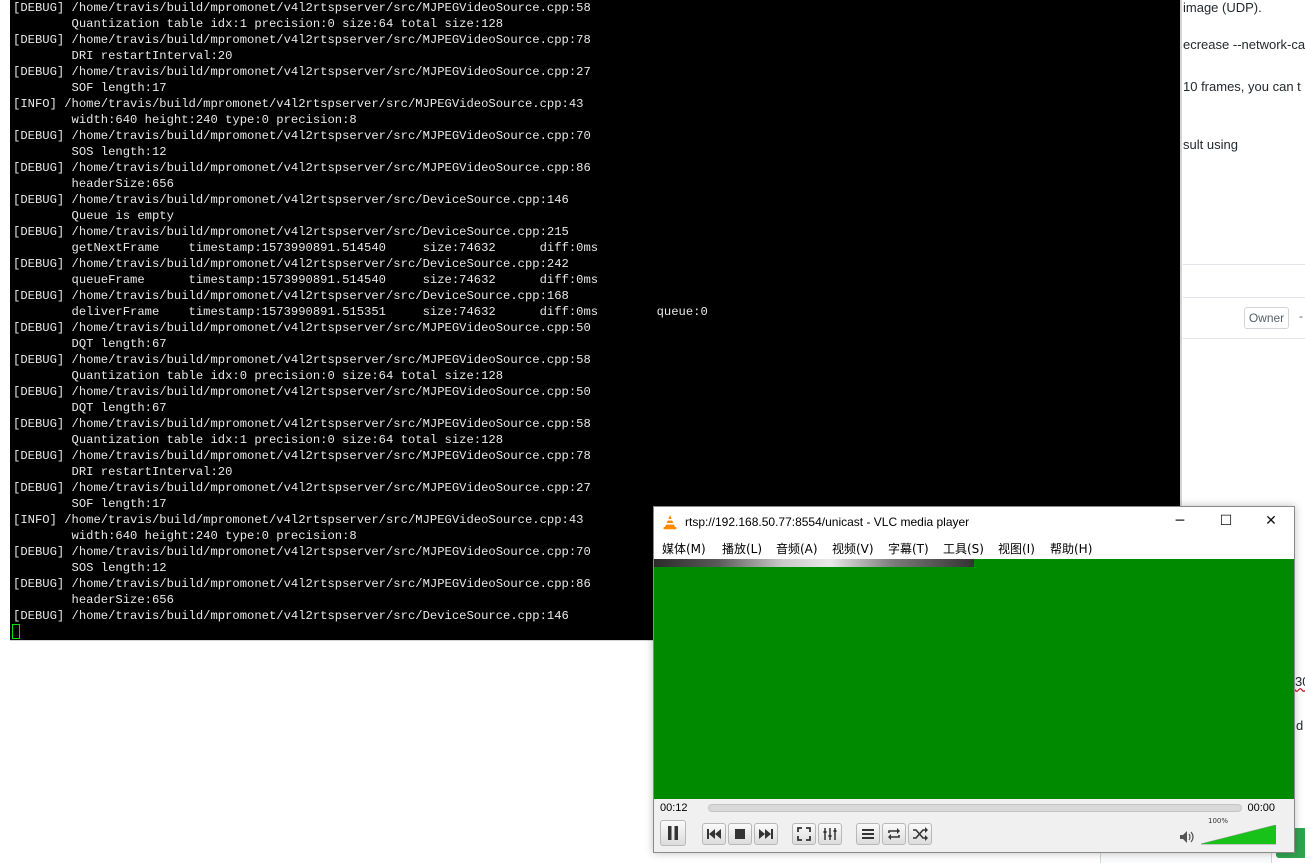  I want to click on browser-text-line: sult using, so click(1210, 144).